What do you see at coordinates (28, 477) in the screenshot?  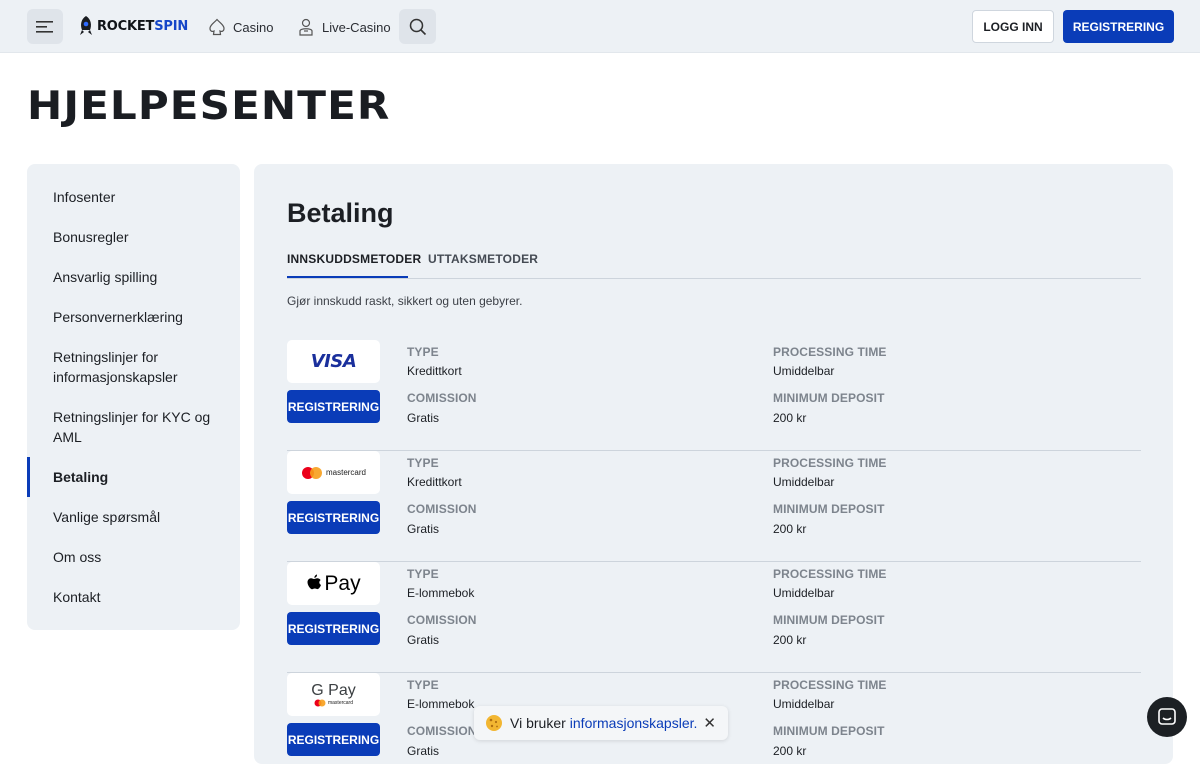 I see `active-indicator` at bounding box center [28, 477].